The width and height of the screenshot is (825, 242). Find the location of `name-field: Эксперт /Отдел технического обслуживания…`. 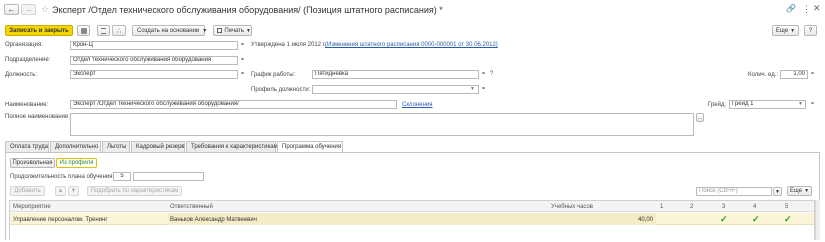

name-field: Эксперт /Отдел технического обслуживания… is located at coordinates (233, 104).